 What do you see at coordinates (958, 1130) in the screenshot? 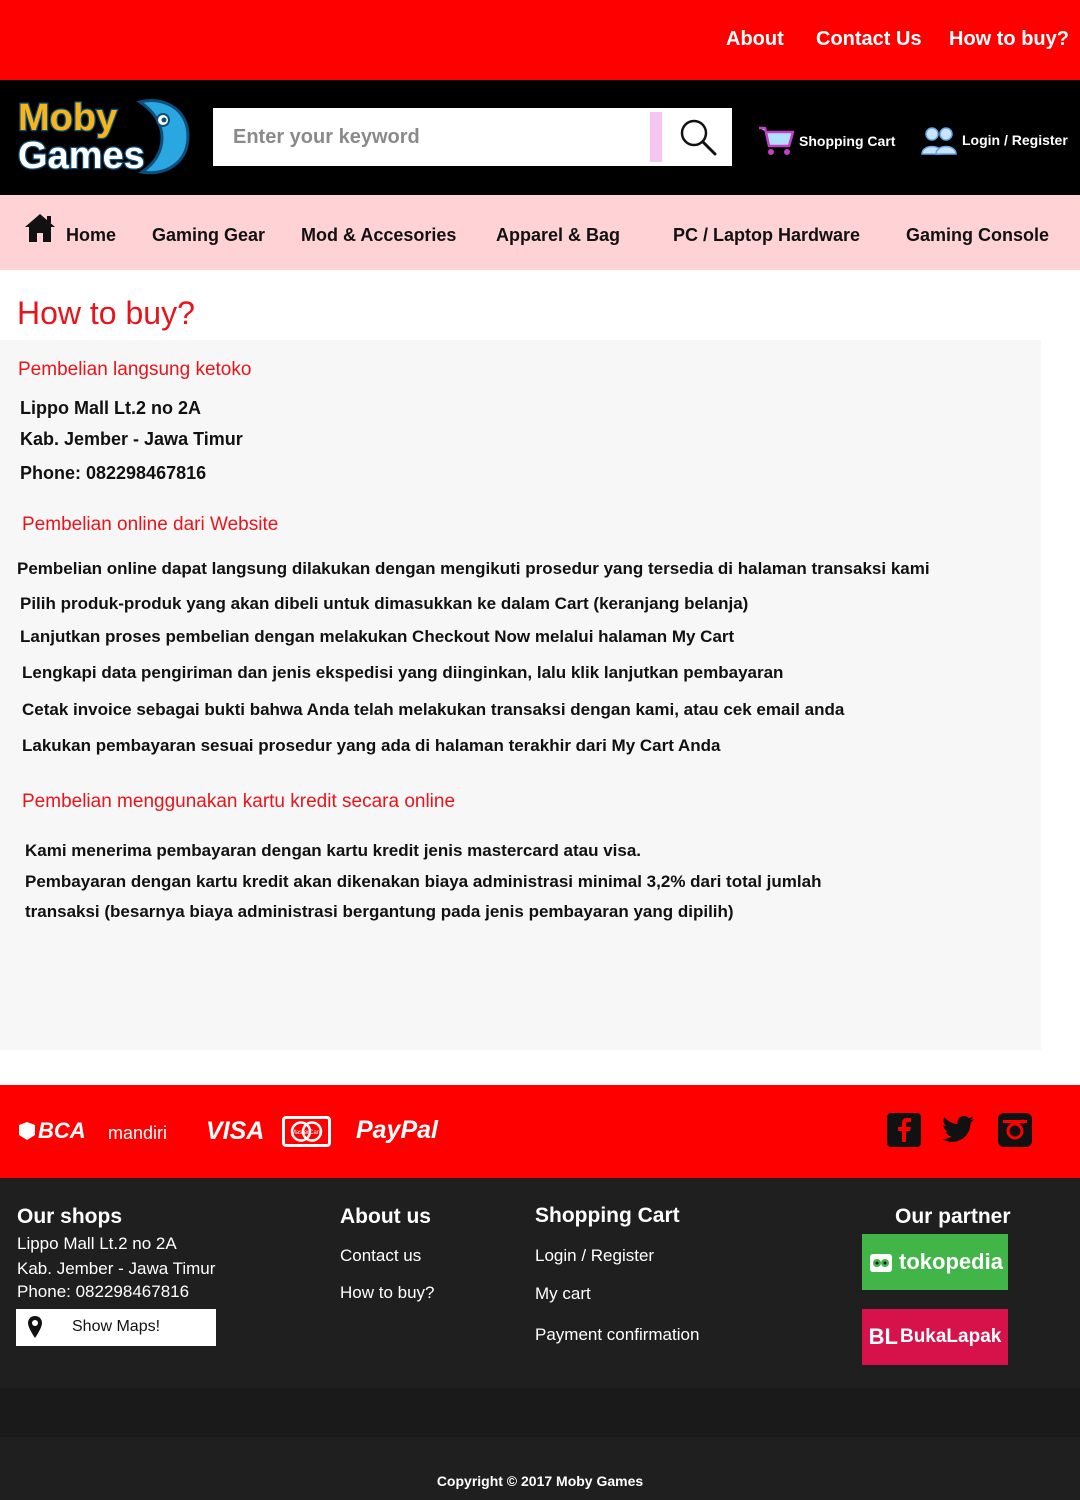
I see `twitter-icon` at bounding box center [958, 1130].